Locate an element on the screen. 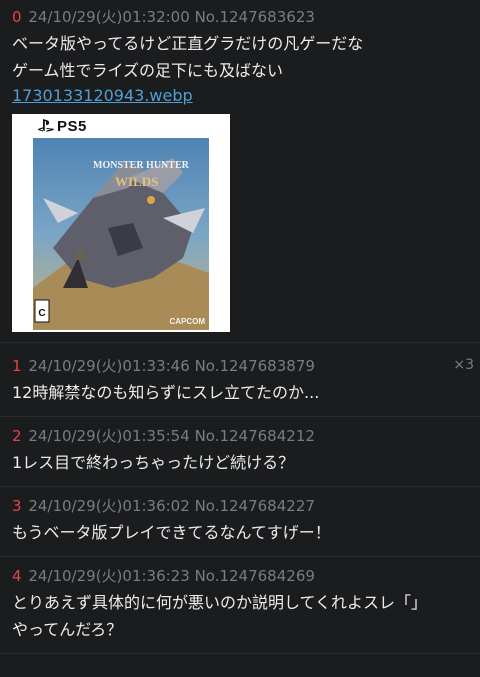 The width and height of the screenshot is (480, 677). cover-title: MONSTER HUNTER is located at coordinates (141, 165).